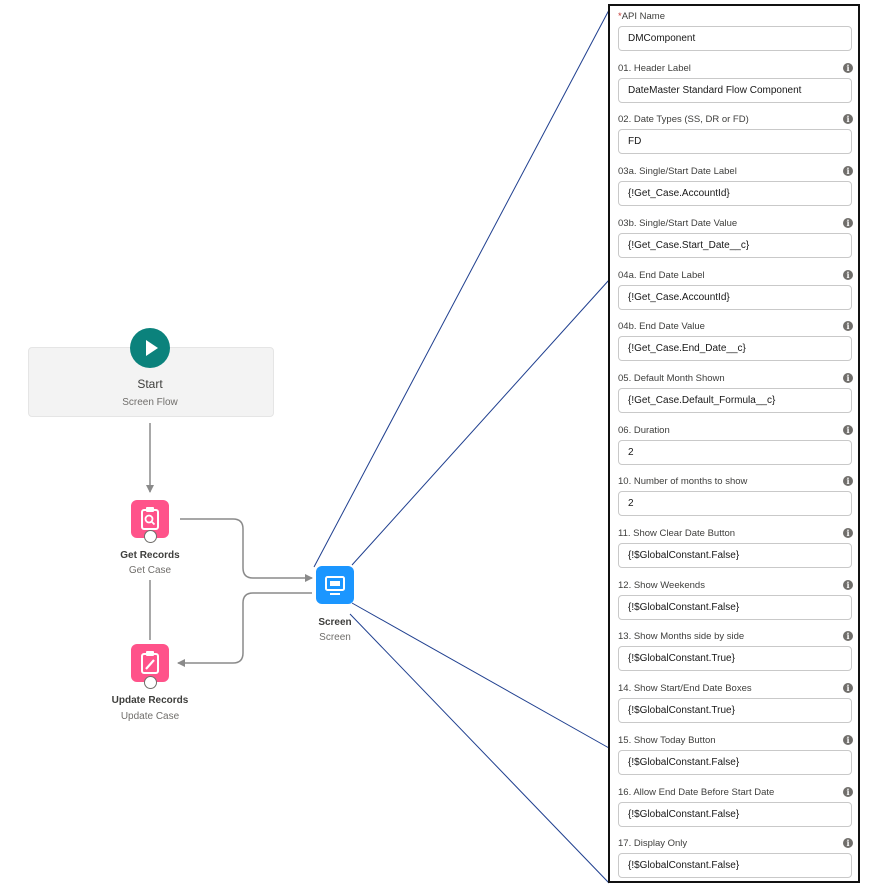  What do you see at coordinates (150, 700) in the screenshot?
I see `update-records-title: Update Records` at bounding box center [150, 700].